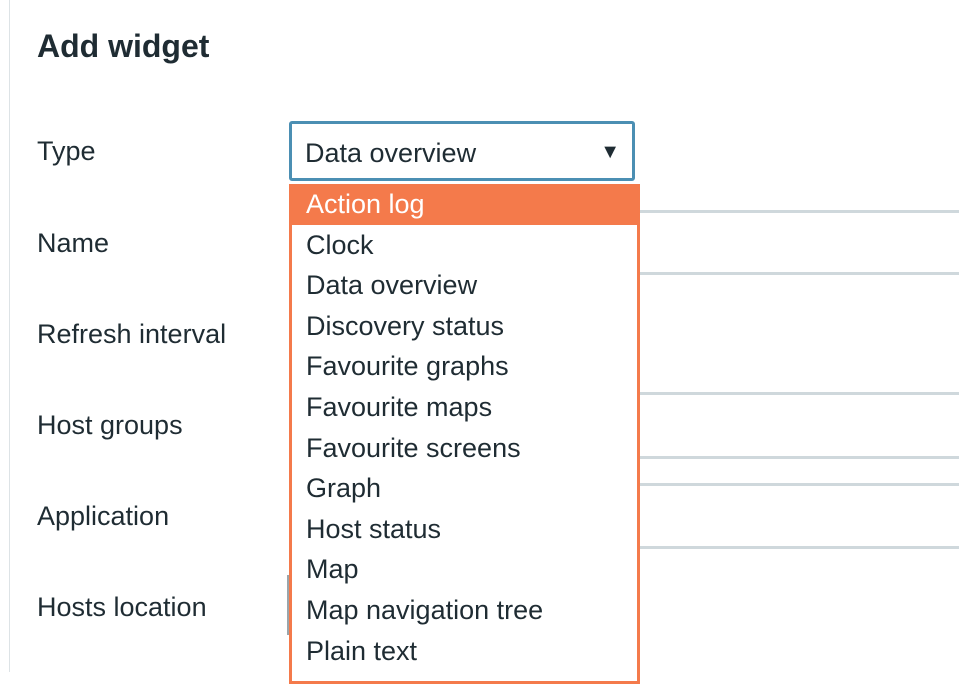 This screenshot has width=959, height=684. What do you see at coordinates (779, 547) in the screenshot?
I see `application-input-bottom` at bounding box center [779, 547].